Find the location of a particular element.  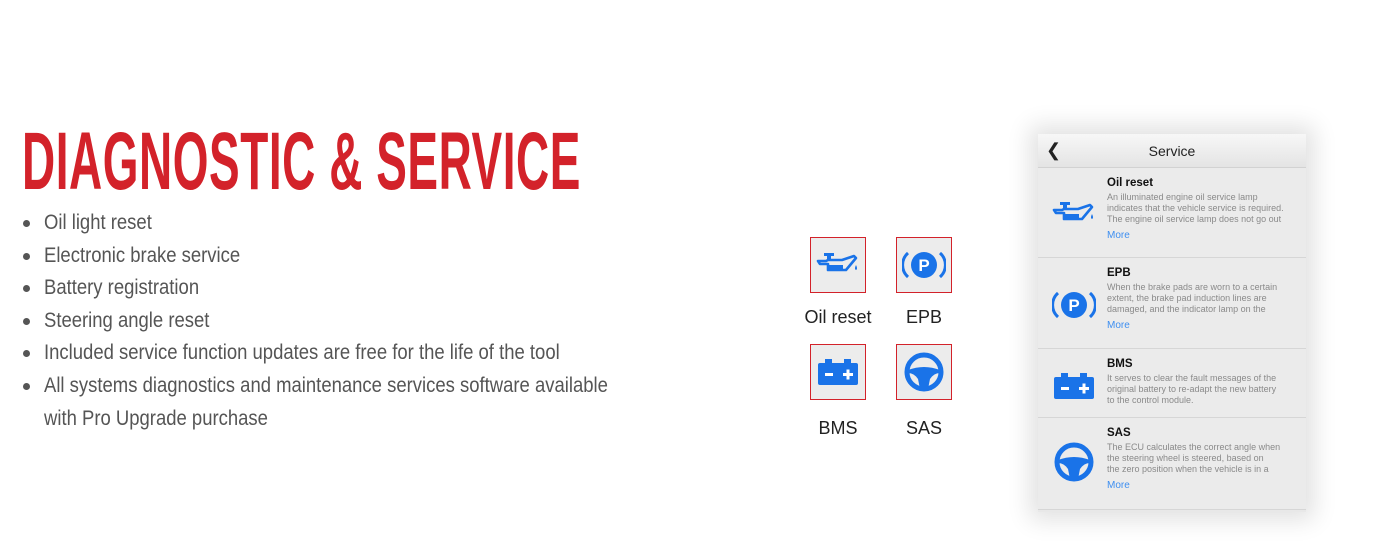

feature-item: Steering angle reset is located at coordinates (352, 321).